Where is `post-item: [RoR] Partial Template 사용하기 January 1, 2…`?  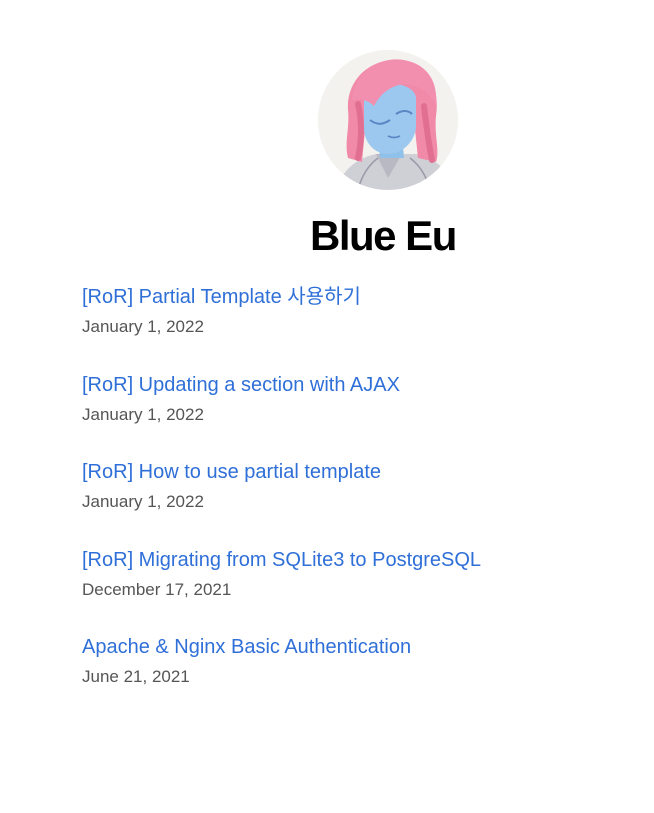
post-item: [RoR] Partial Template 사용하기 January 1, 2… is located at coordinates (281, 327).